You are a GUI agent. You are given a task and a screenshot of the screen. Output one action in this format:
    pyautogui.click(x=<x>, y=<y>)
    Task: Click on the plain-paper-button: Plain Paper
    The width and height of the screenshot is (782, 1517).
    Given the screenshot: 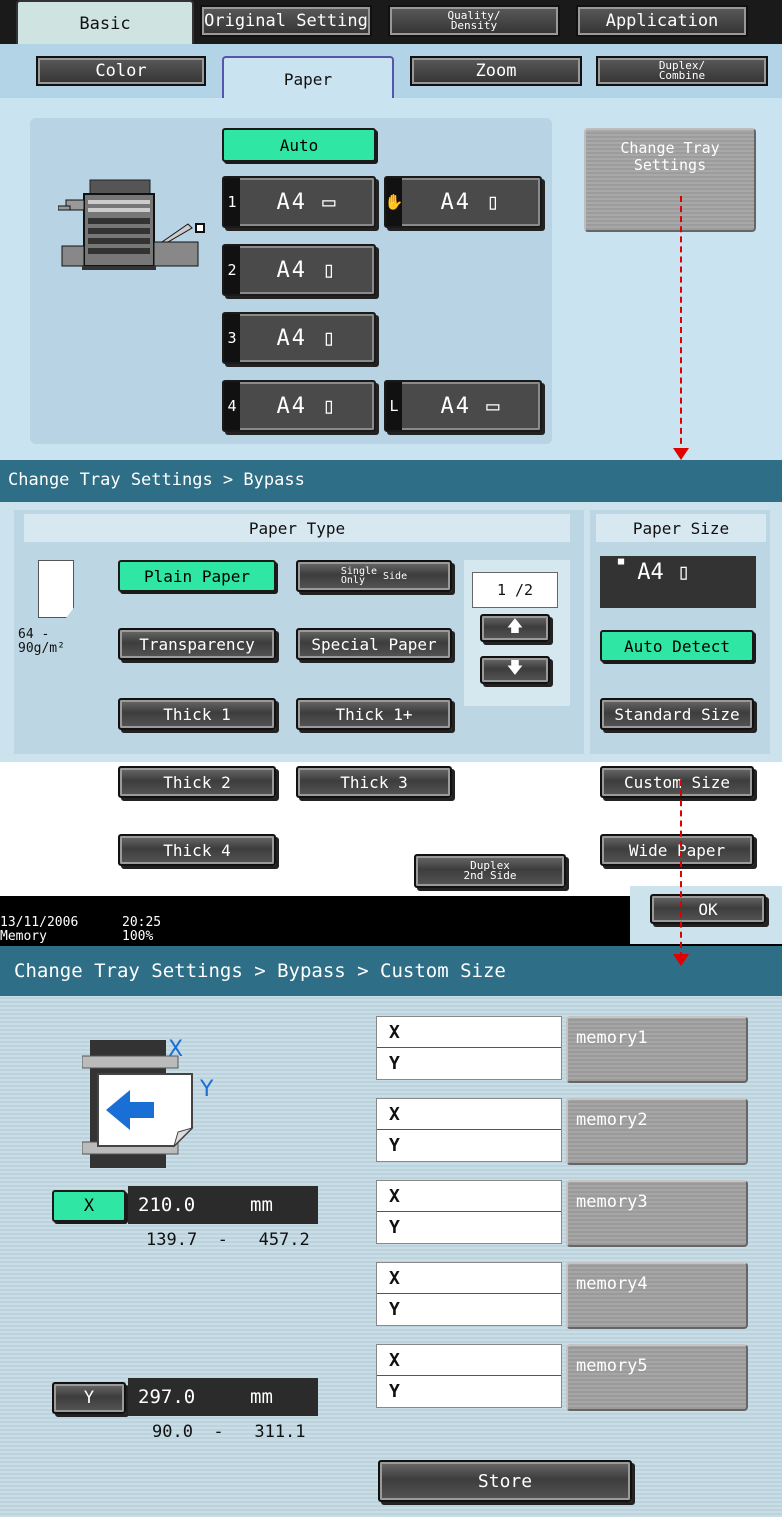 What is the action you would take?
    pyautogui.click(x=197, y=576)
    